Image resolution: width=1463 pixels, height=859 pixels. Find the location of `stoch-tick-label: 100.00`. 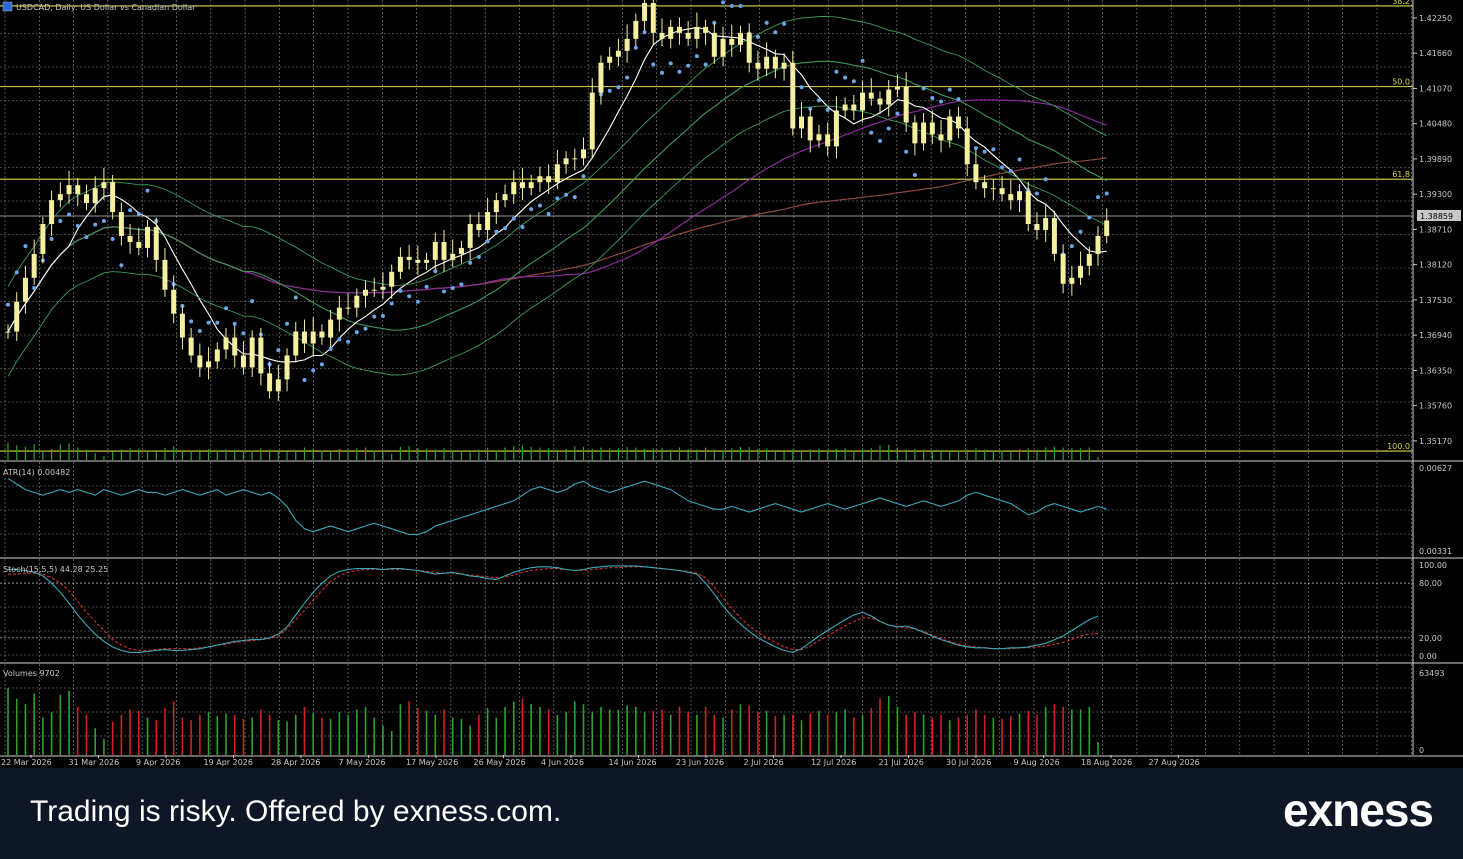

stoch-tick-label: 100.00 is located at coordinates (1433, 565).